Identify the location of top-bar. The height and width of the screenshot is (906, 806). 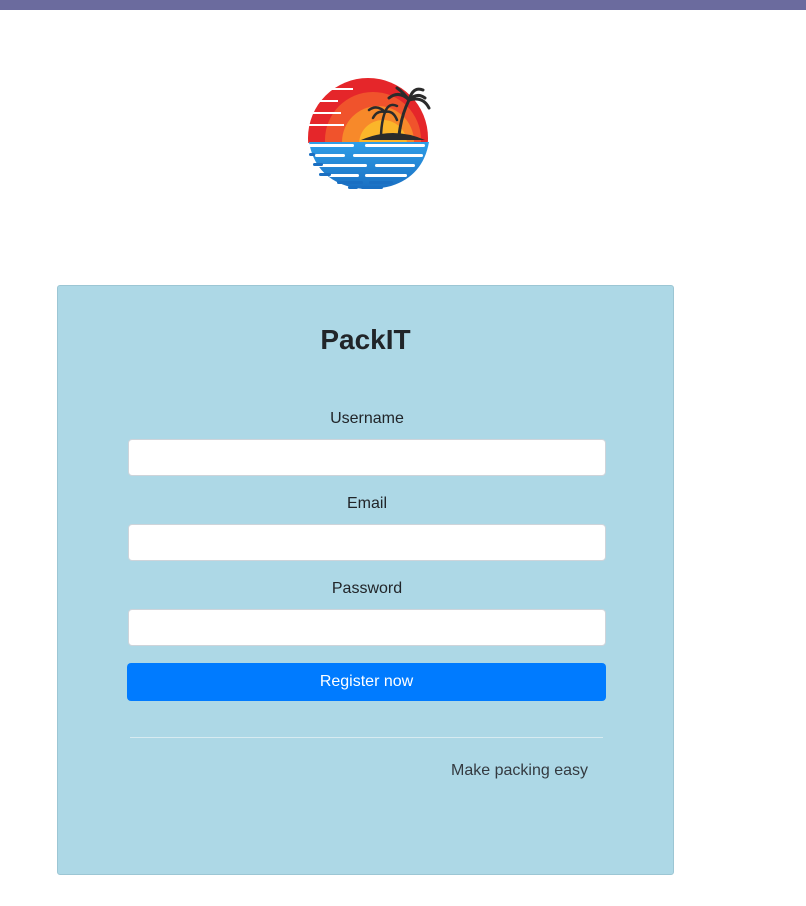
(403, 5).